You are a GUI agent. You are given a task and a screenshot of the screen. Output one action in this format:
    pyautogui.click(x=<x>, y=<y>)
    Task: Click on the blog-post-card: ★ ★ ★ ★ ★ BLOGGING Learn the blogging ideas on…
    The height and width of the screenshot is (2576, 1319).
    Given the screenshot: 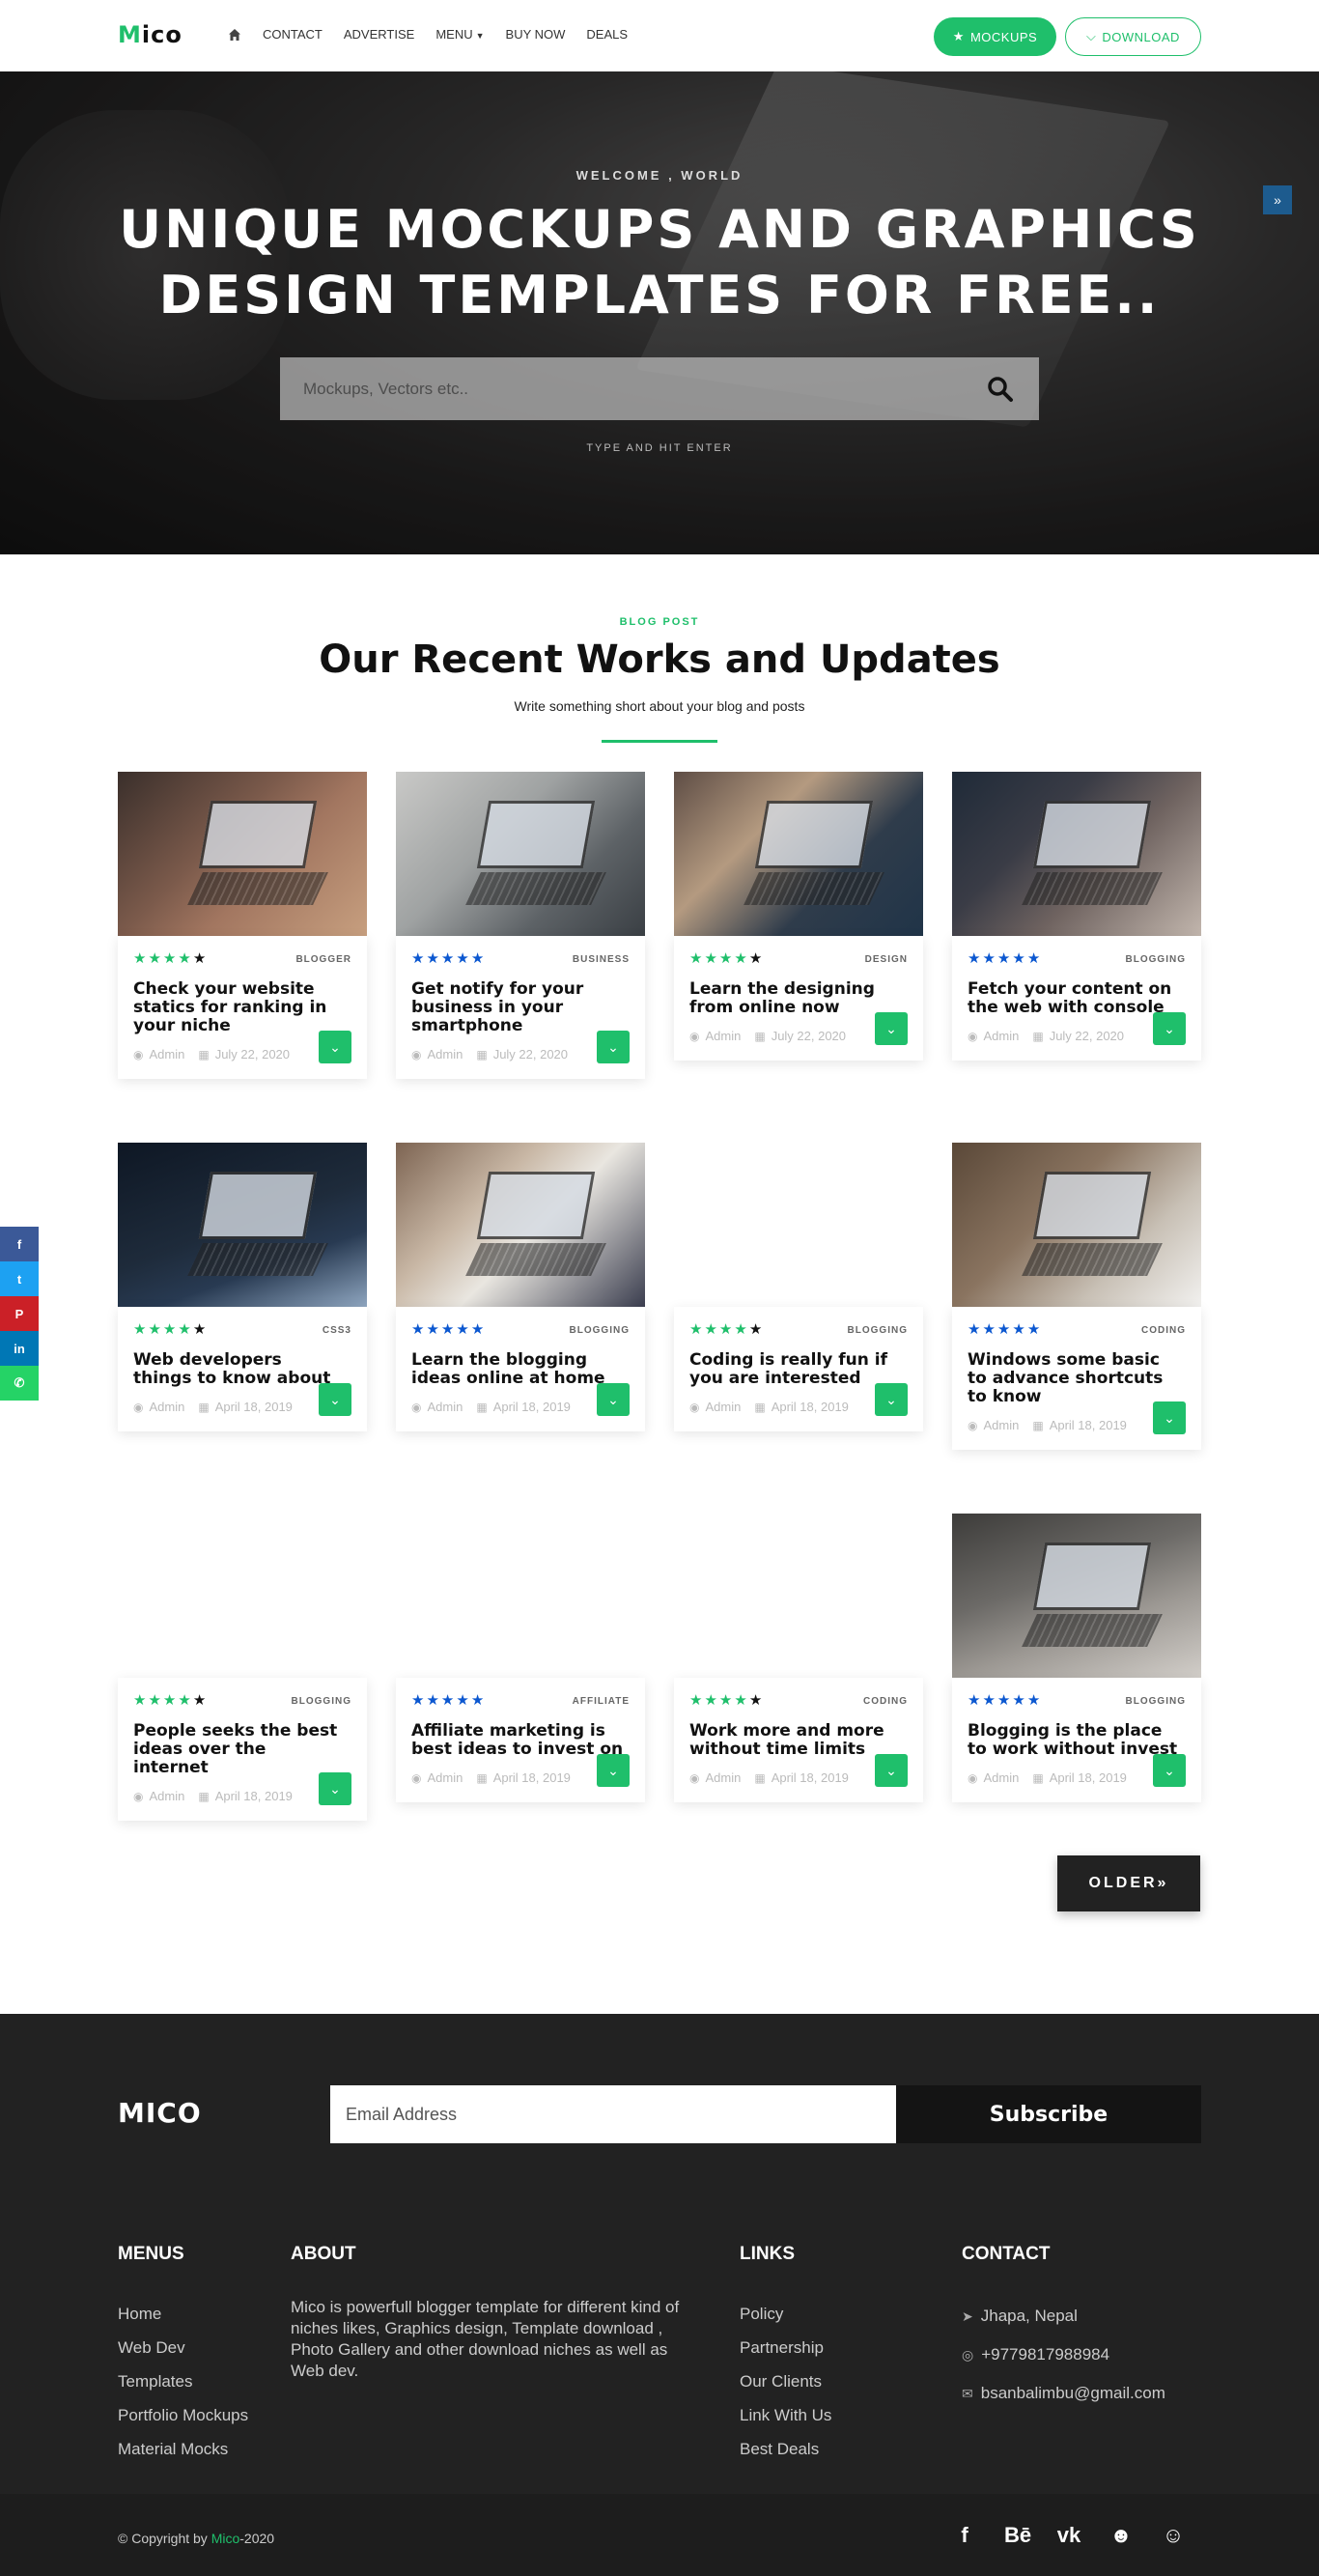 What is the action you would take?
    pyautogui.click(x=520, y=1287)
    